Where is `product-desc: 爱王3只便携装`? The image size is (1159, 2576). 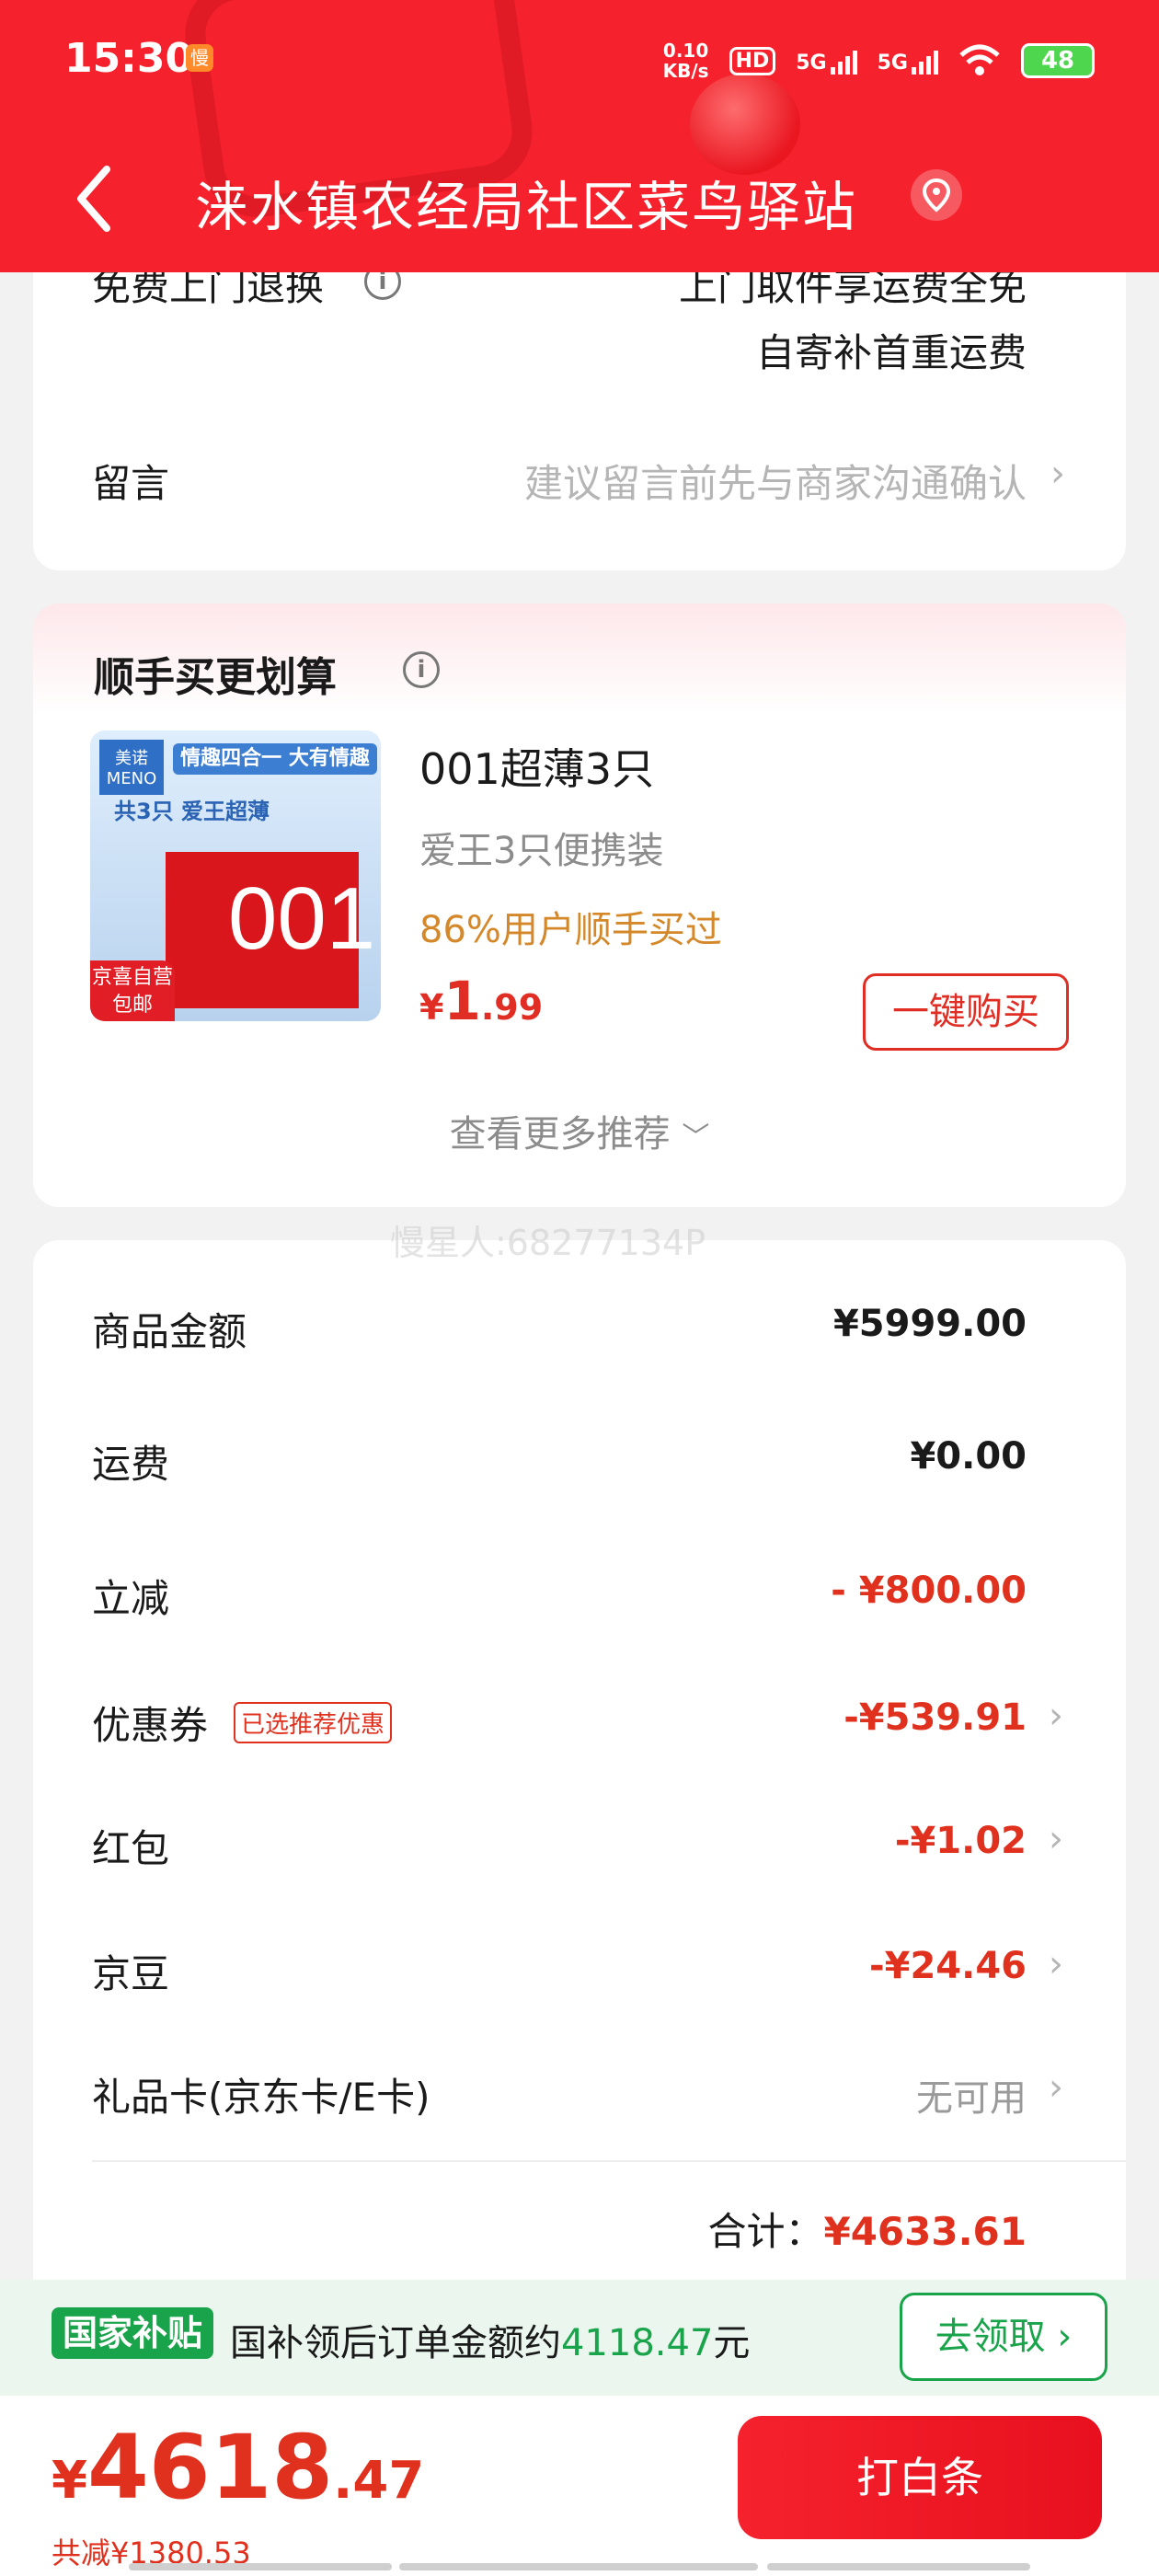 product-desc: 爱王3只便携装 is located at coordinates (541, 851).